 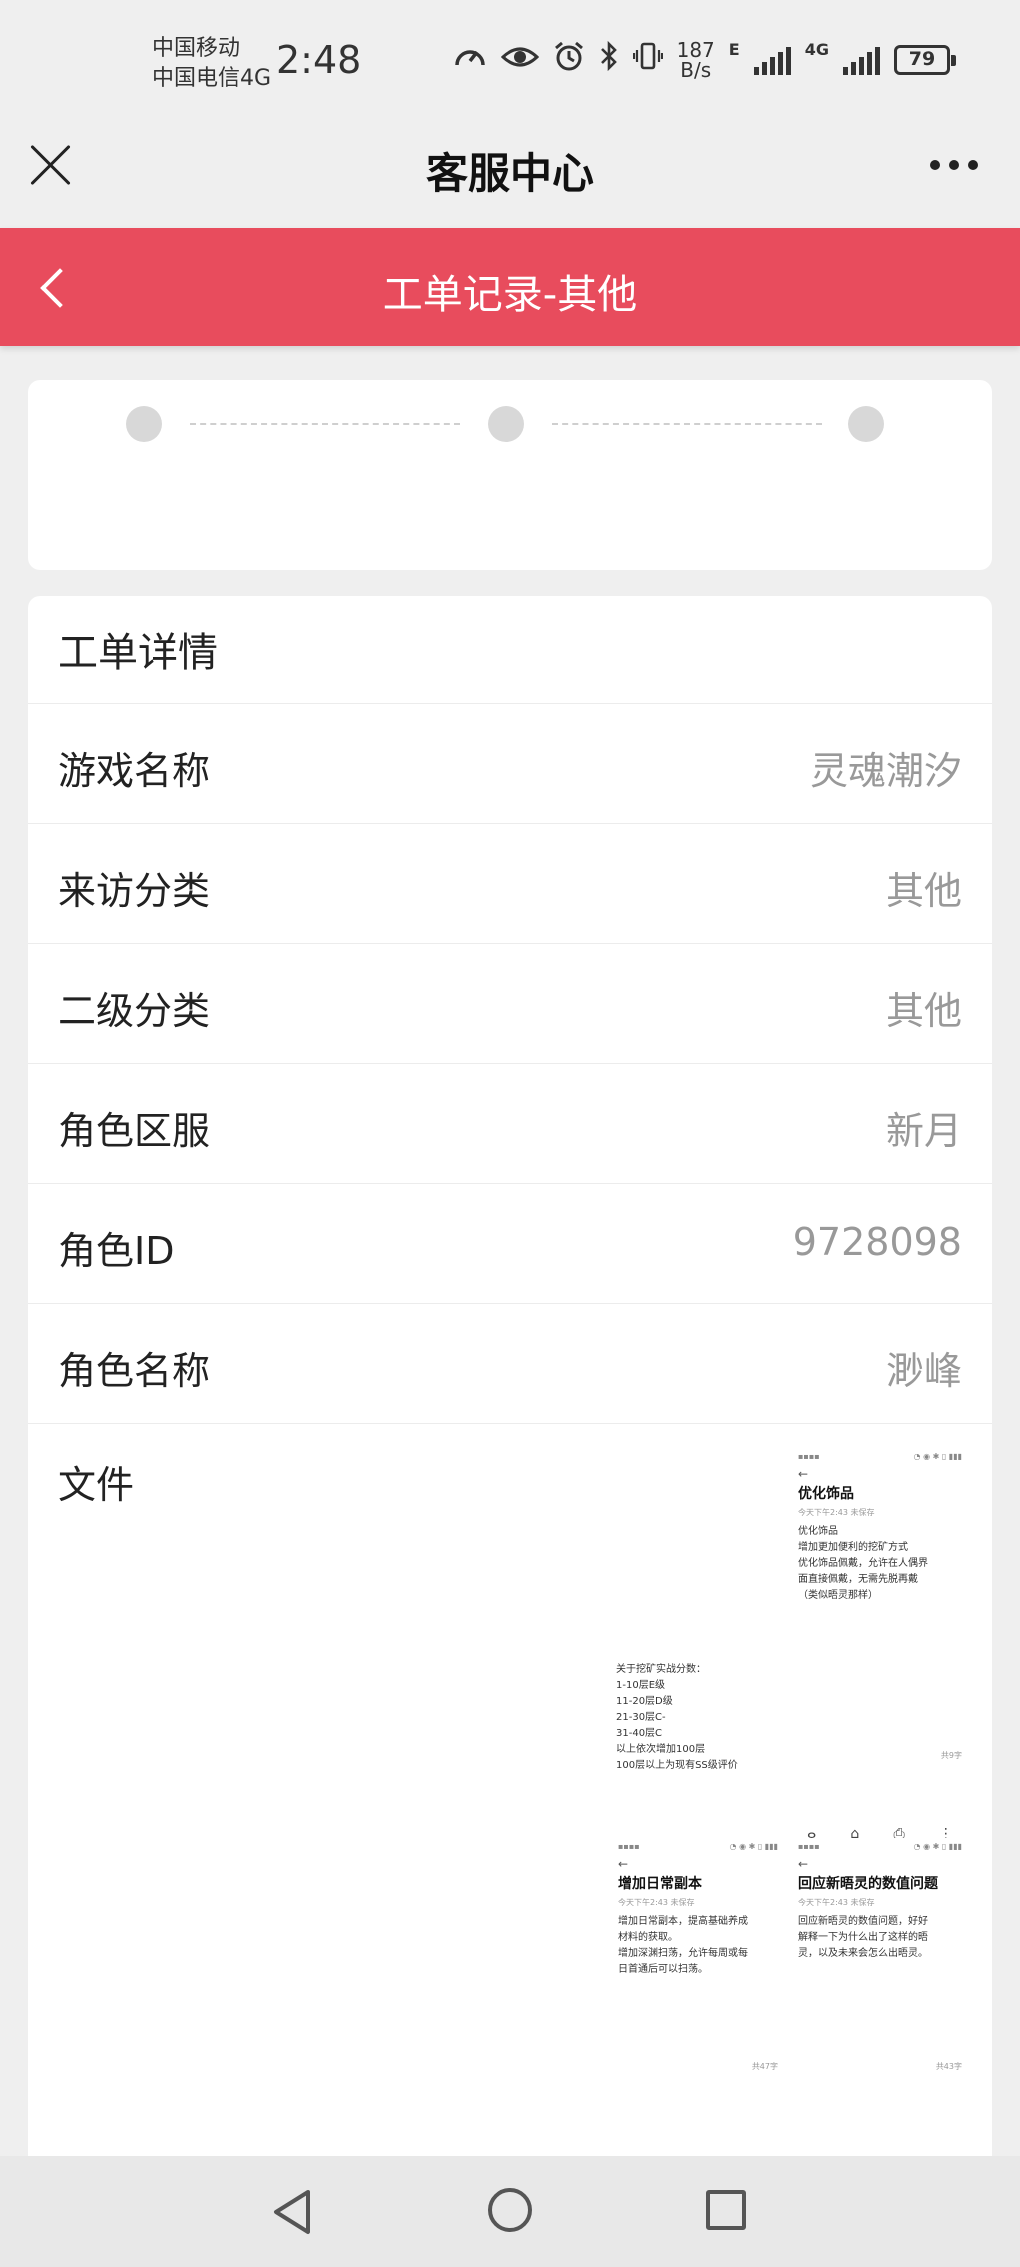 I want to click on bluetooth-icon, so click(x=609, y=60).